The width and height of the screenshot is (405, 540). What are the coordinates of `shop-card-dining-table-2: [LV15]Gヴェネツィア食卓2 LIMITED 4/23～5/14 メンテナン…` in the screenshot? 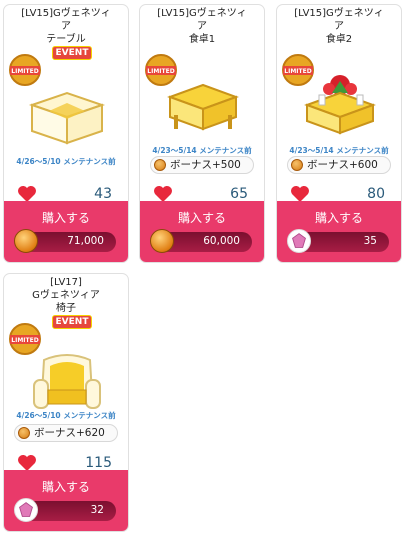 It's located at (339, 133).